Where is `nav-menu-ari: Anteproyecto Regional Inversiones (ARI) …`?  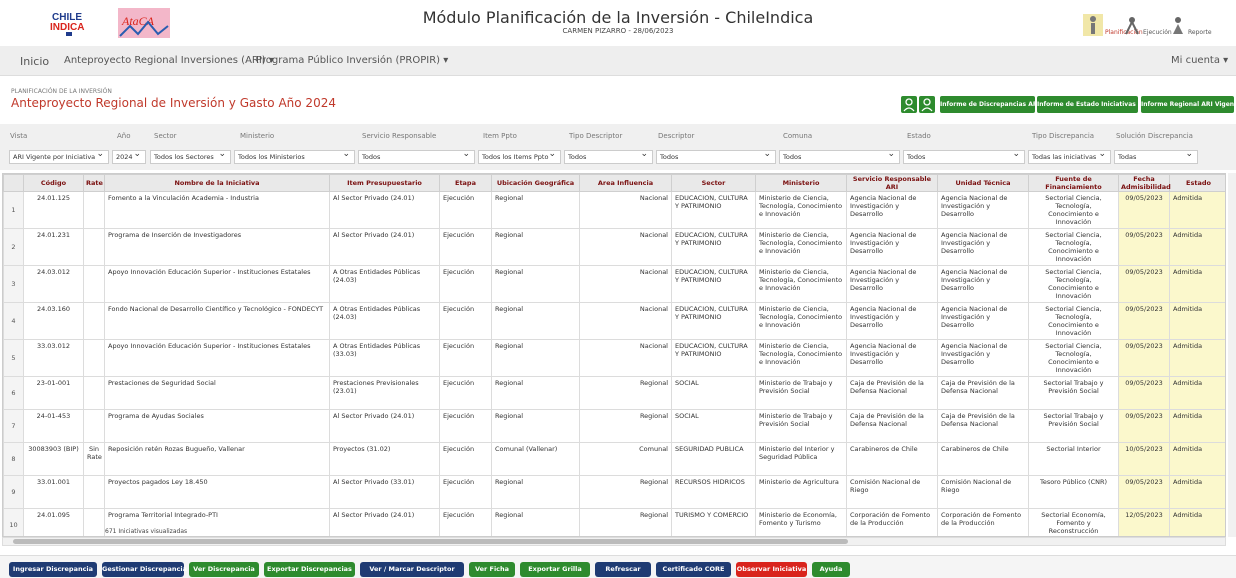
nav-menu-ari: Anteproyecto Regional Inversiones (ARI) … is located at coordinates (169, 60).